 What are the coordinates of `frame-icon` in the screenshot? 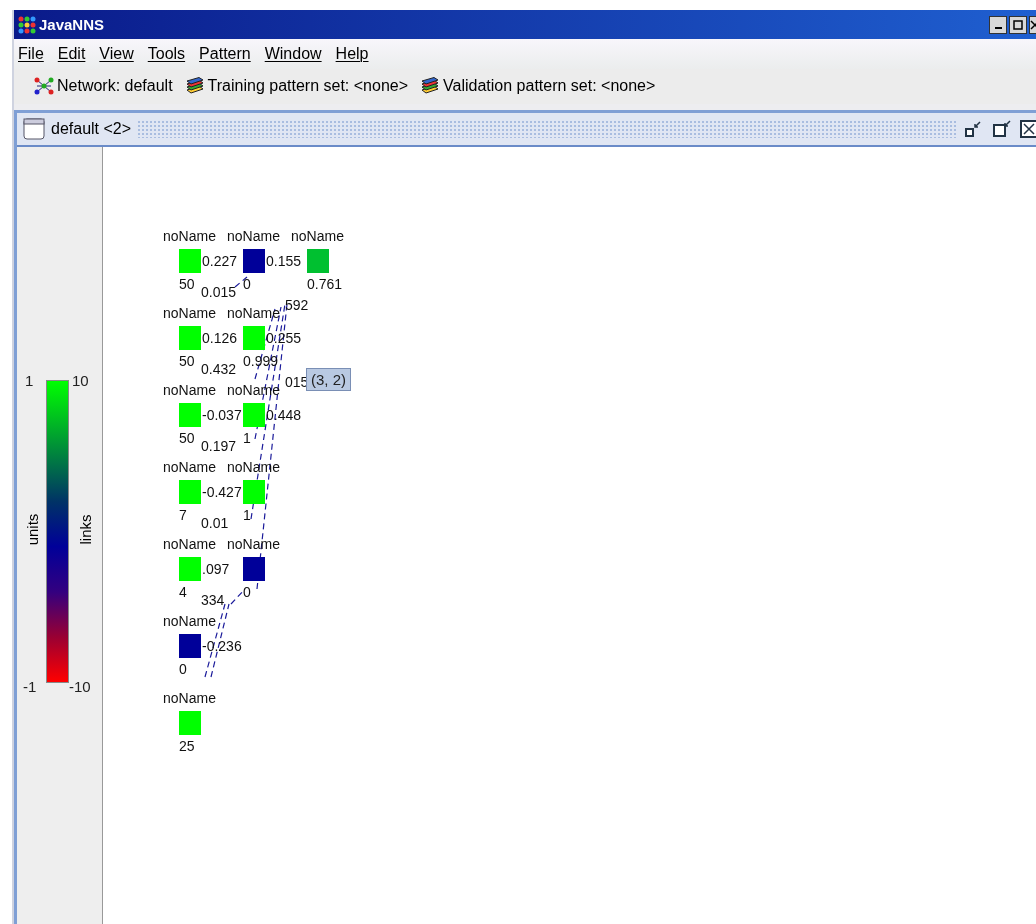 It's located at (34, 129).